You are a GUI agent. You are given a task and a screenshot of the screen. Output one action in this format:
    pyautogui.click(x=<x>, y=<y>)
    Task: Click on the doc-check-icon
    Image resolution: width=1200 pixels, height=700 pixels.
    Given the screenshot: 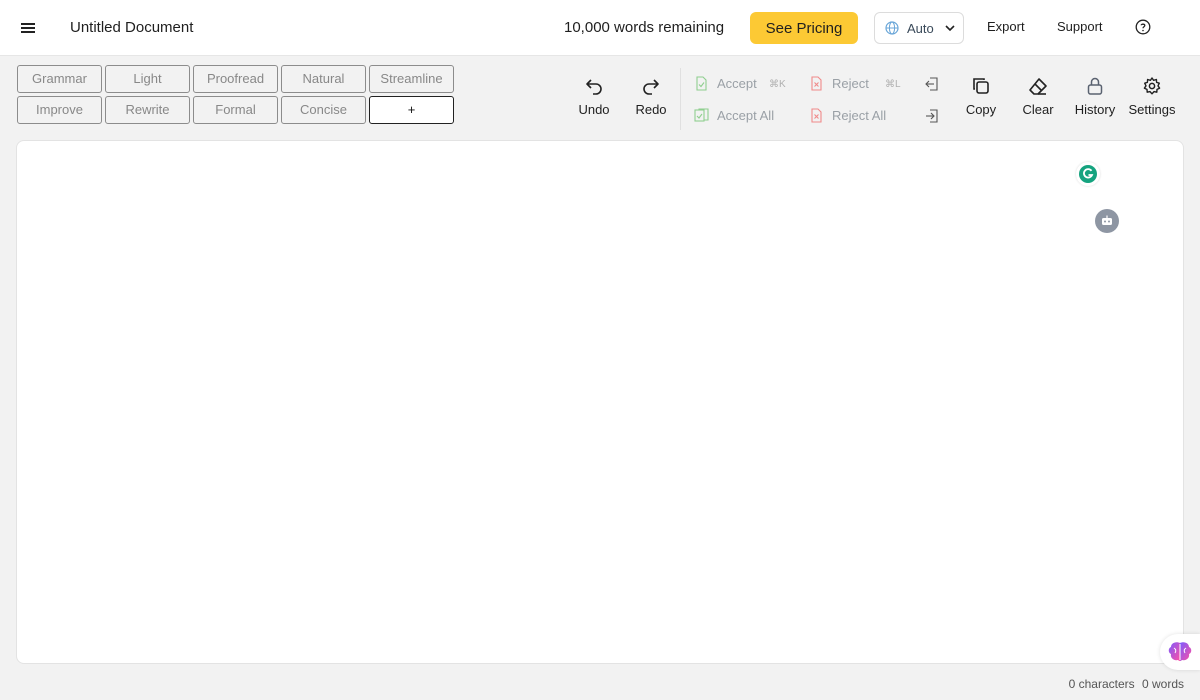 What is the action you would take?
    pyautogui.click(x=701, y=83)
    